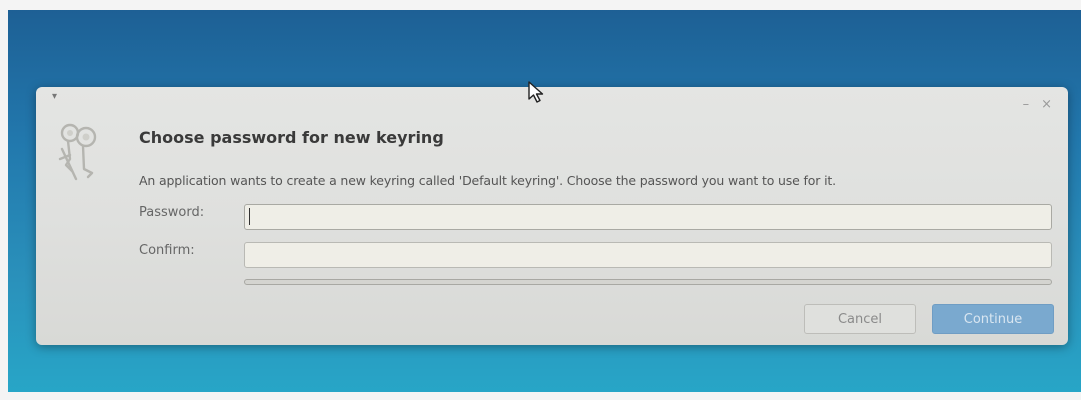  Describe the element at coordinates (77, 152) in the screenshot. I see `keyring-icon` at that location.